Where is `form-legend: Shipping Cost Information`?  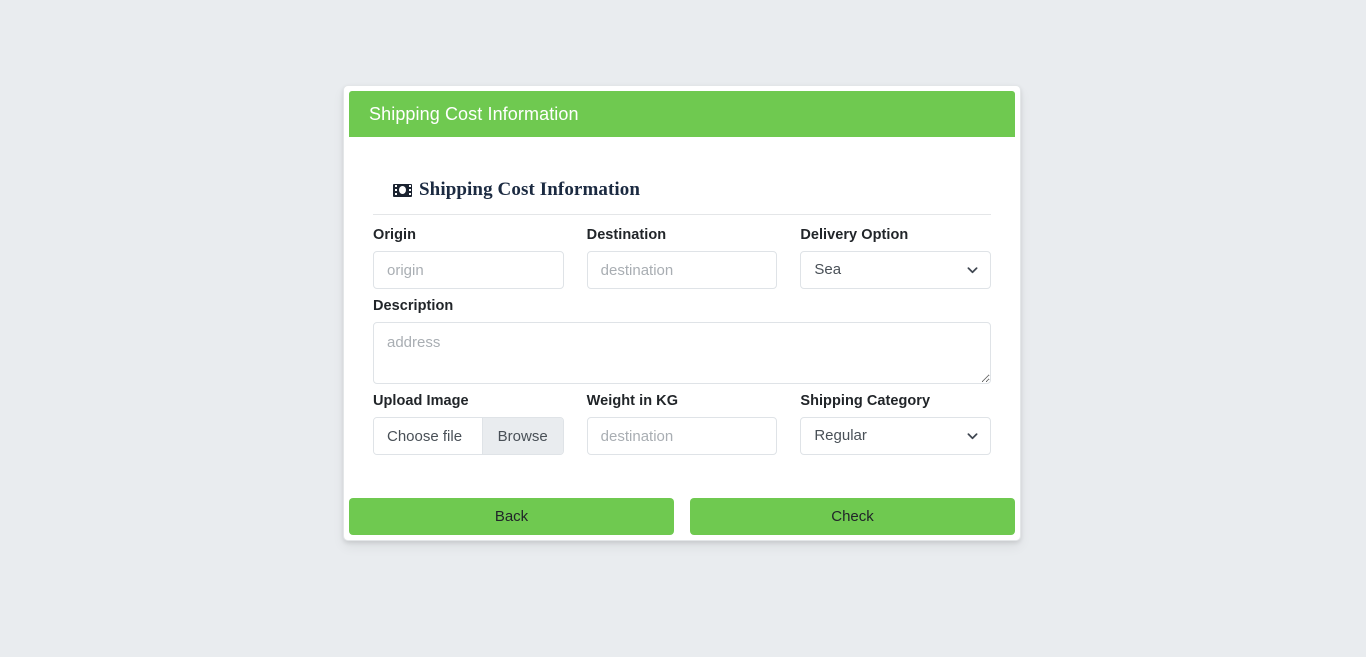 form-legend: Shipping Cost Information is located at coordinates (682, 190).